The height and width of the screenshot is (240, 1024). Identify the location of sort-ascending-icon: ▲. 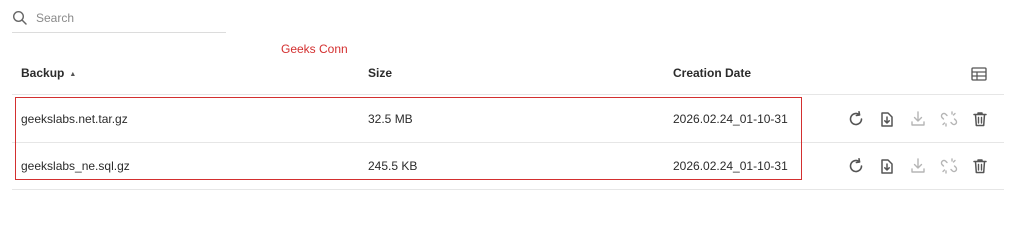
(73, 74).